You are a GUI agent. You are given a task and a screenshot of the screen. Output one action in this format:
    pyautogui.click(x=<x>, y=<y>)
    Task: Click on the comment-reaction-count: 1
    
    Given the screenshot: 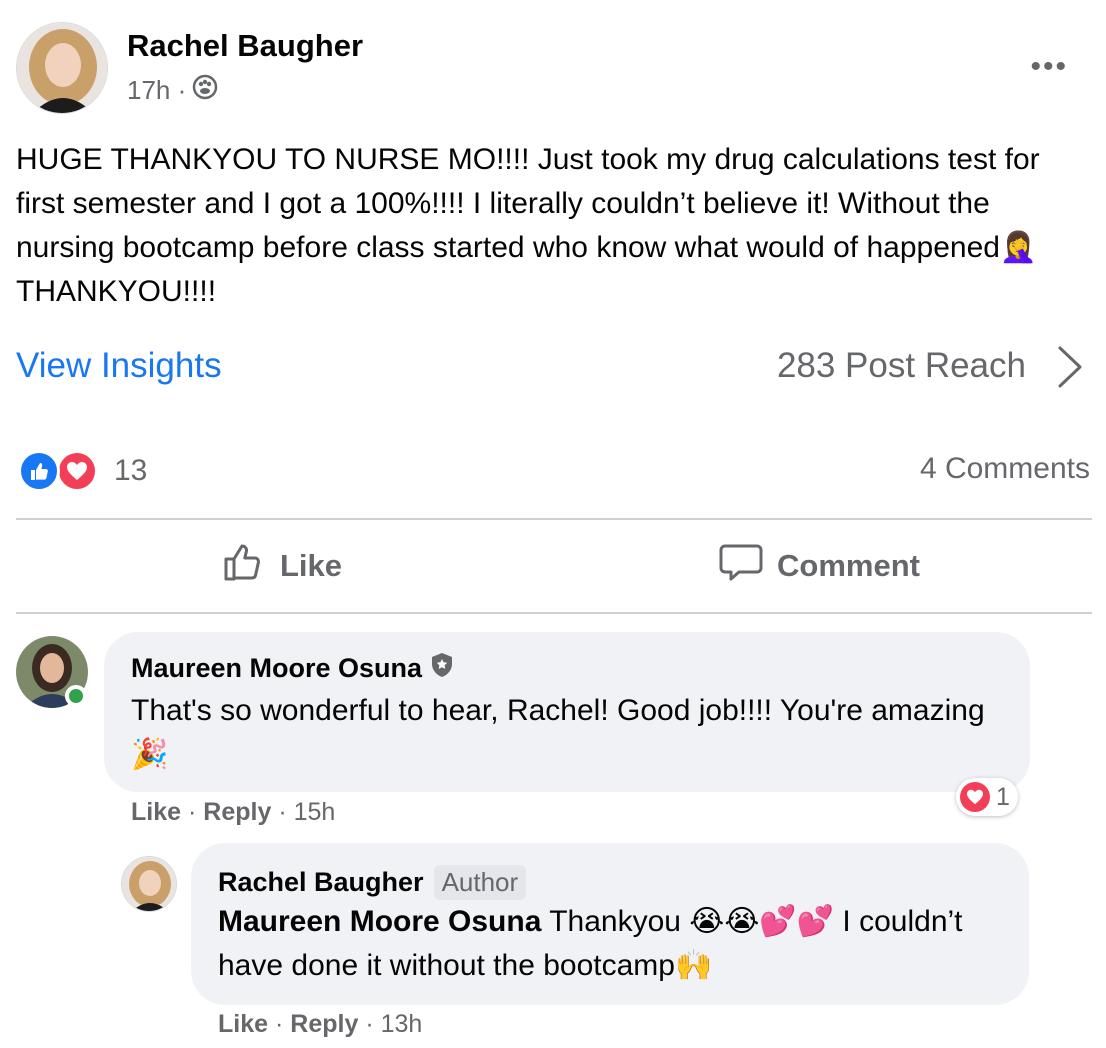 What is the action you would take?
    pyautogui.click(x=1003, y=796)
    